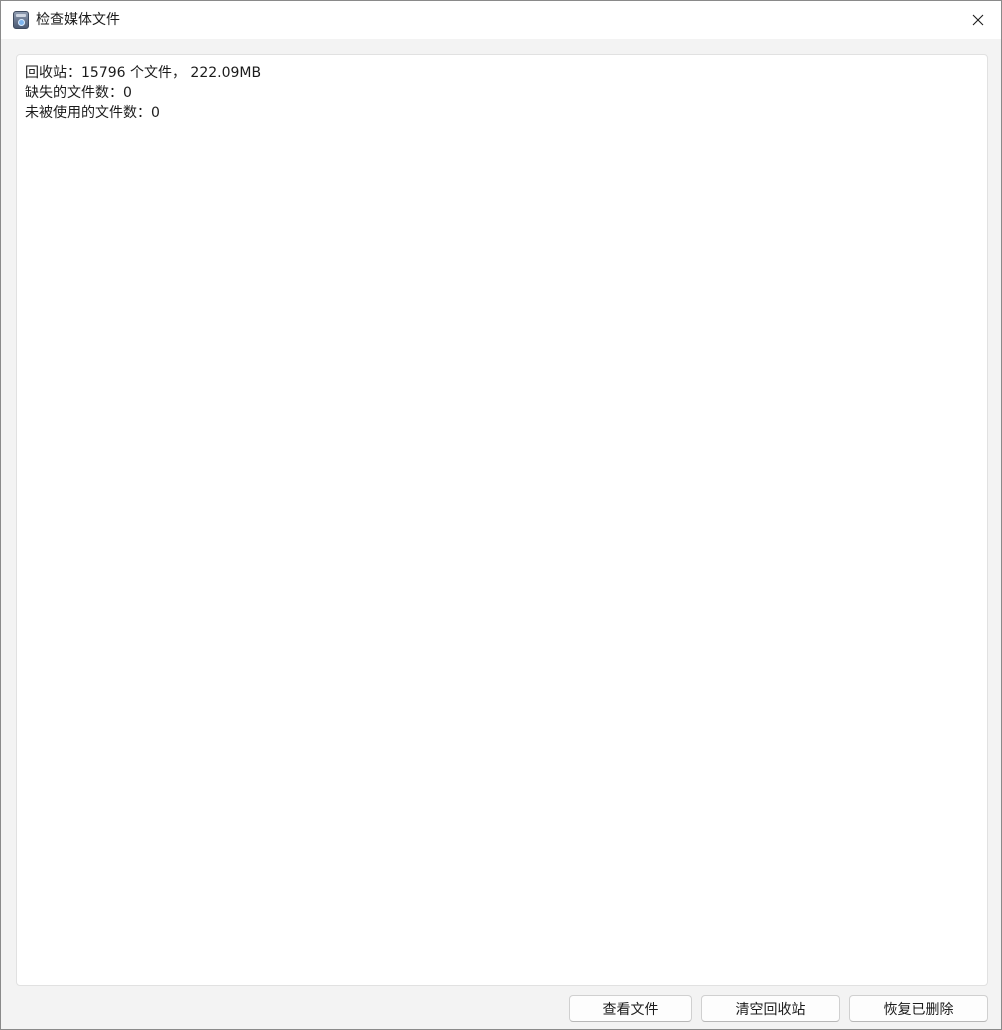 The height and width of the screenshot is (1030, 1002). What do you see at coordinates (143, 73) in the screenshot?
I see `trash-summary: 回收站：15796 个文件， 222.09MB` at bounding box center [143, 73].